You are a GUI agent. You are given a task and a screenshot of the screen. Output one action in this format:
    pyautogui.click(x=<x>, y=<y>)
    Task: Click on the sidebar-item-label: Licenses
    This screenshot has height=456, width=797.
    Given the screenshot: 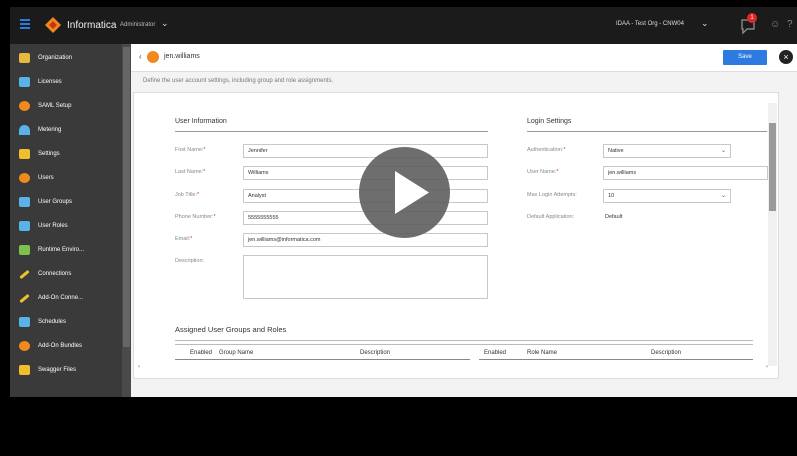 What is the action you would take?
    pyautogui.click(x=50, y=82)
    